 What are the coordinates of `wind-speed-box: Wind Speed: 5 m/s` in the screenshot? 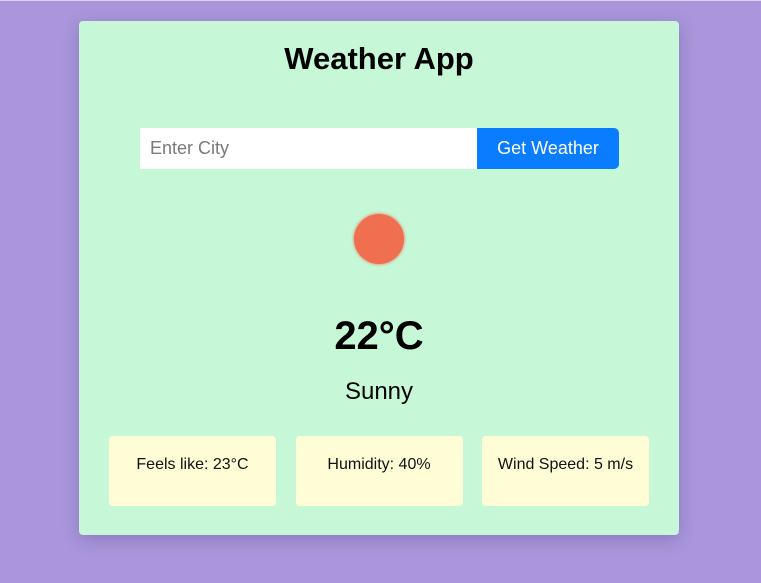 It's located at (565, 471).